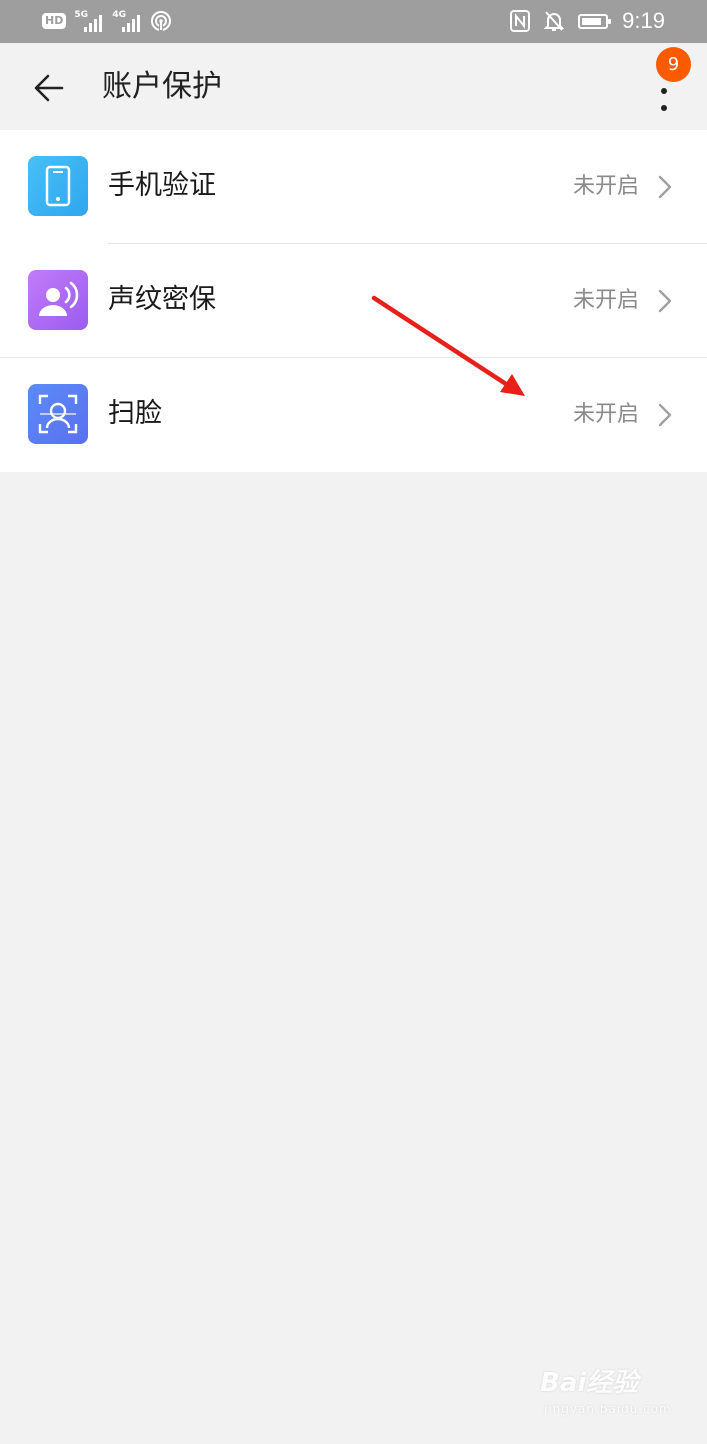  Describe the element at coordinates (673, 64) in the screenshot. I see `notification-badge: 9` at that location.